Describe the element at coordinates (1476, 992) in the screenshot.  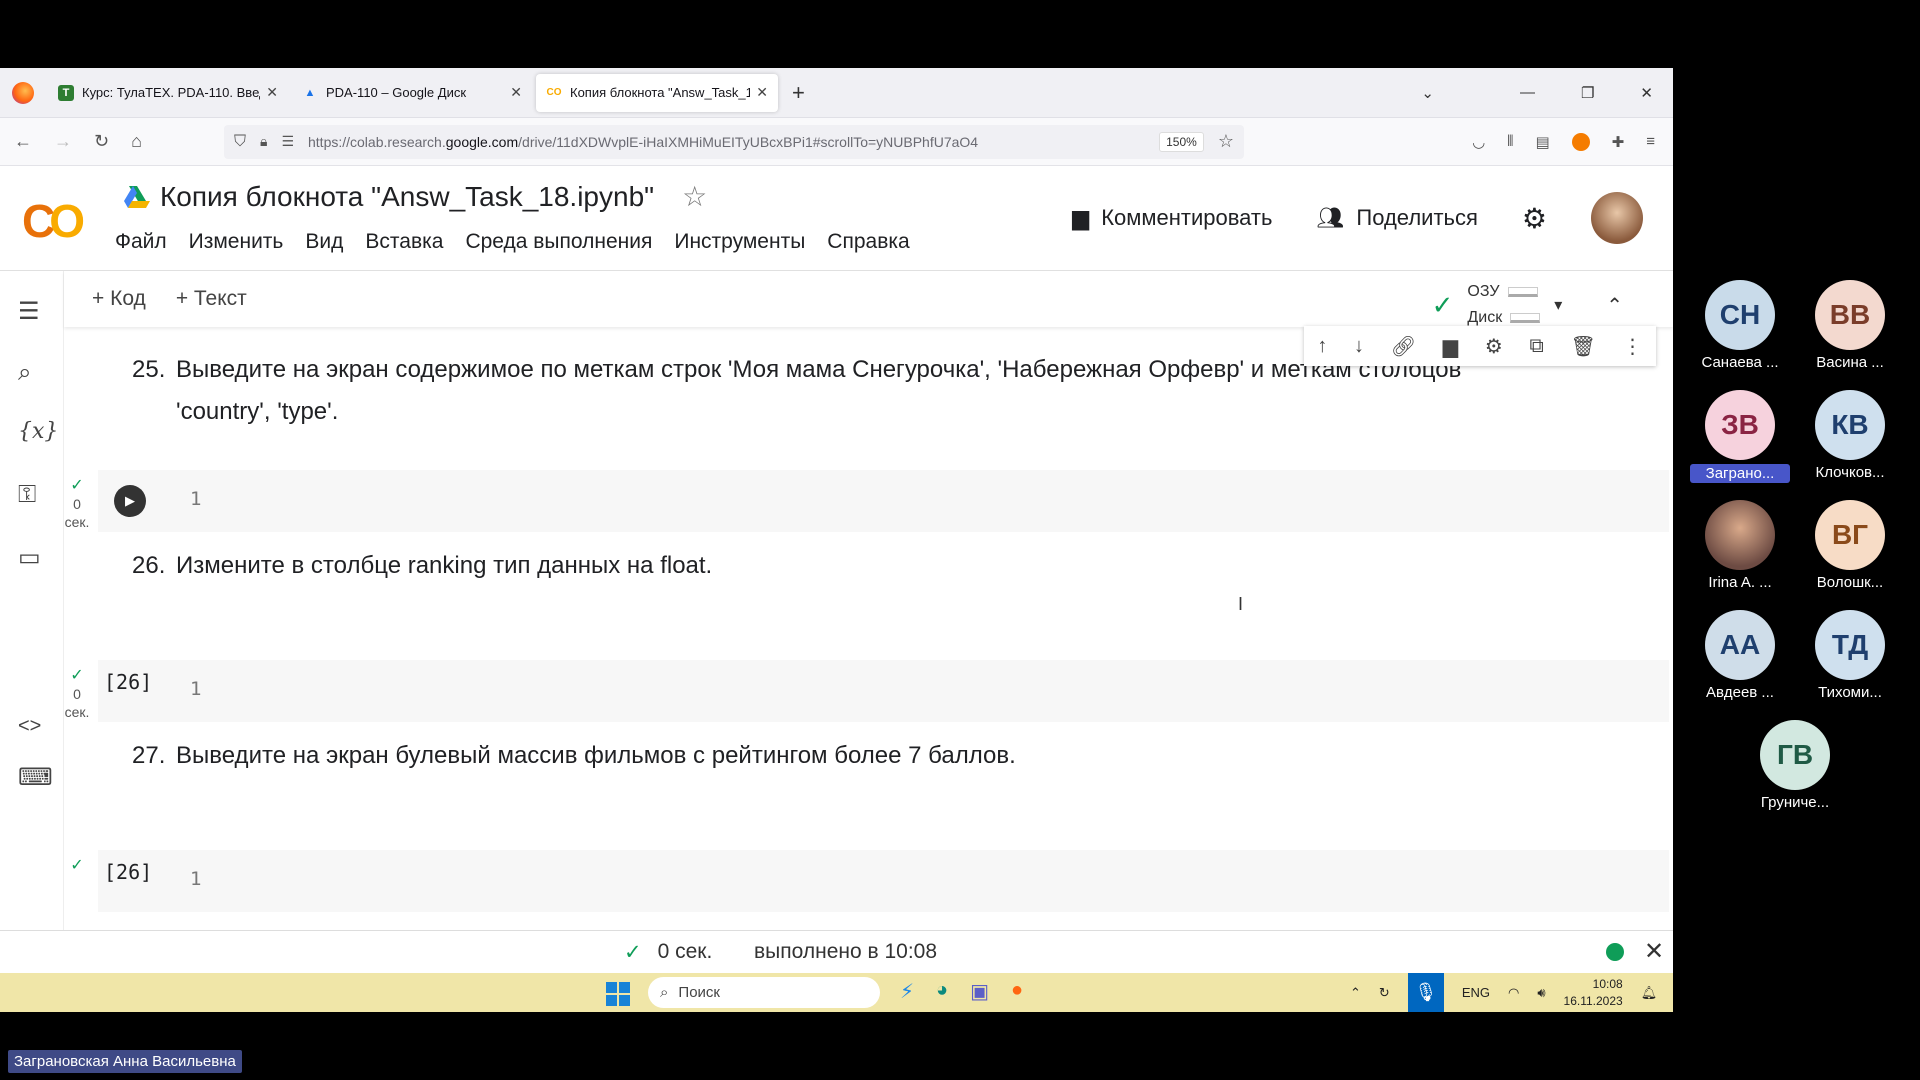
I see `language-indicator: ENG` at that location.